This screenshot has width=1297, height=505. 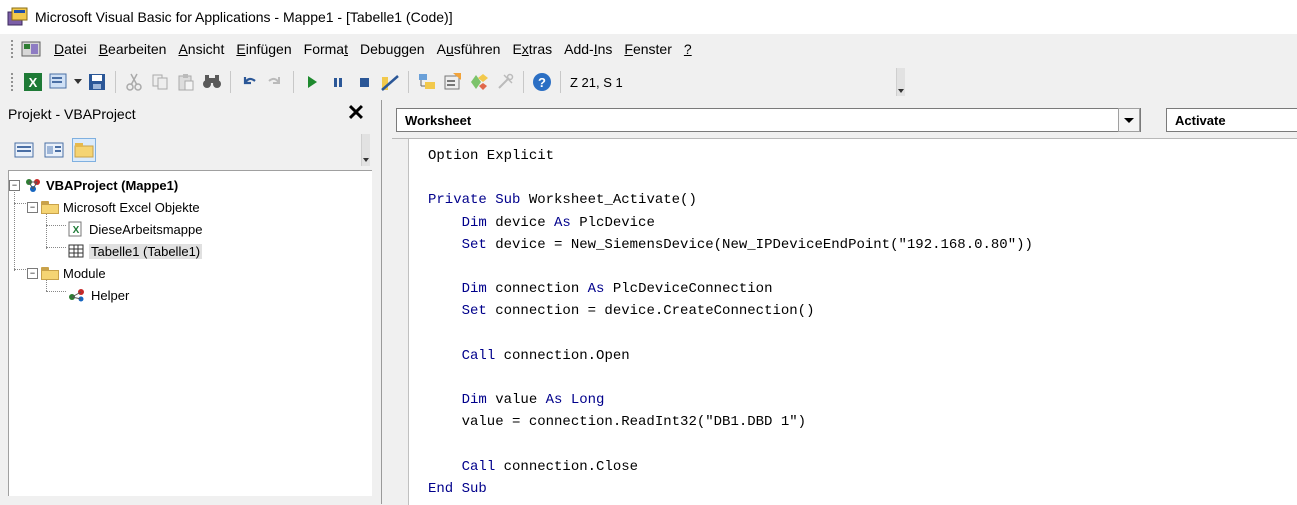 What do you see at coordinates (588, 49) in the screenshot?
I see `menu-item: Add-Ins` at bounding box center [588, 49].